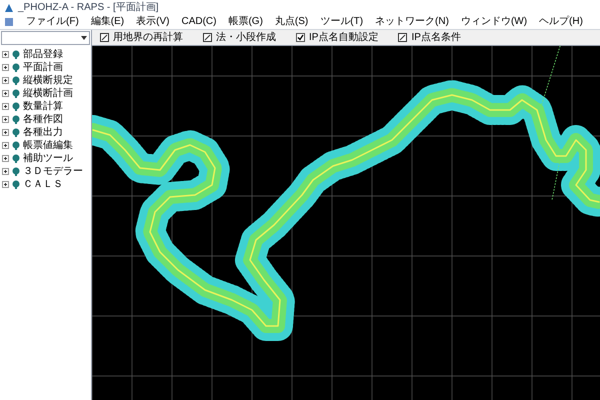 The image size is (600, 400). Describe the element at coordinates (84, 38) in the screenshot. I see `dropdown-arrow-icon` at that location.